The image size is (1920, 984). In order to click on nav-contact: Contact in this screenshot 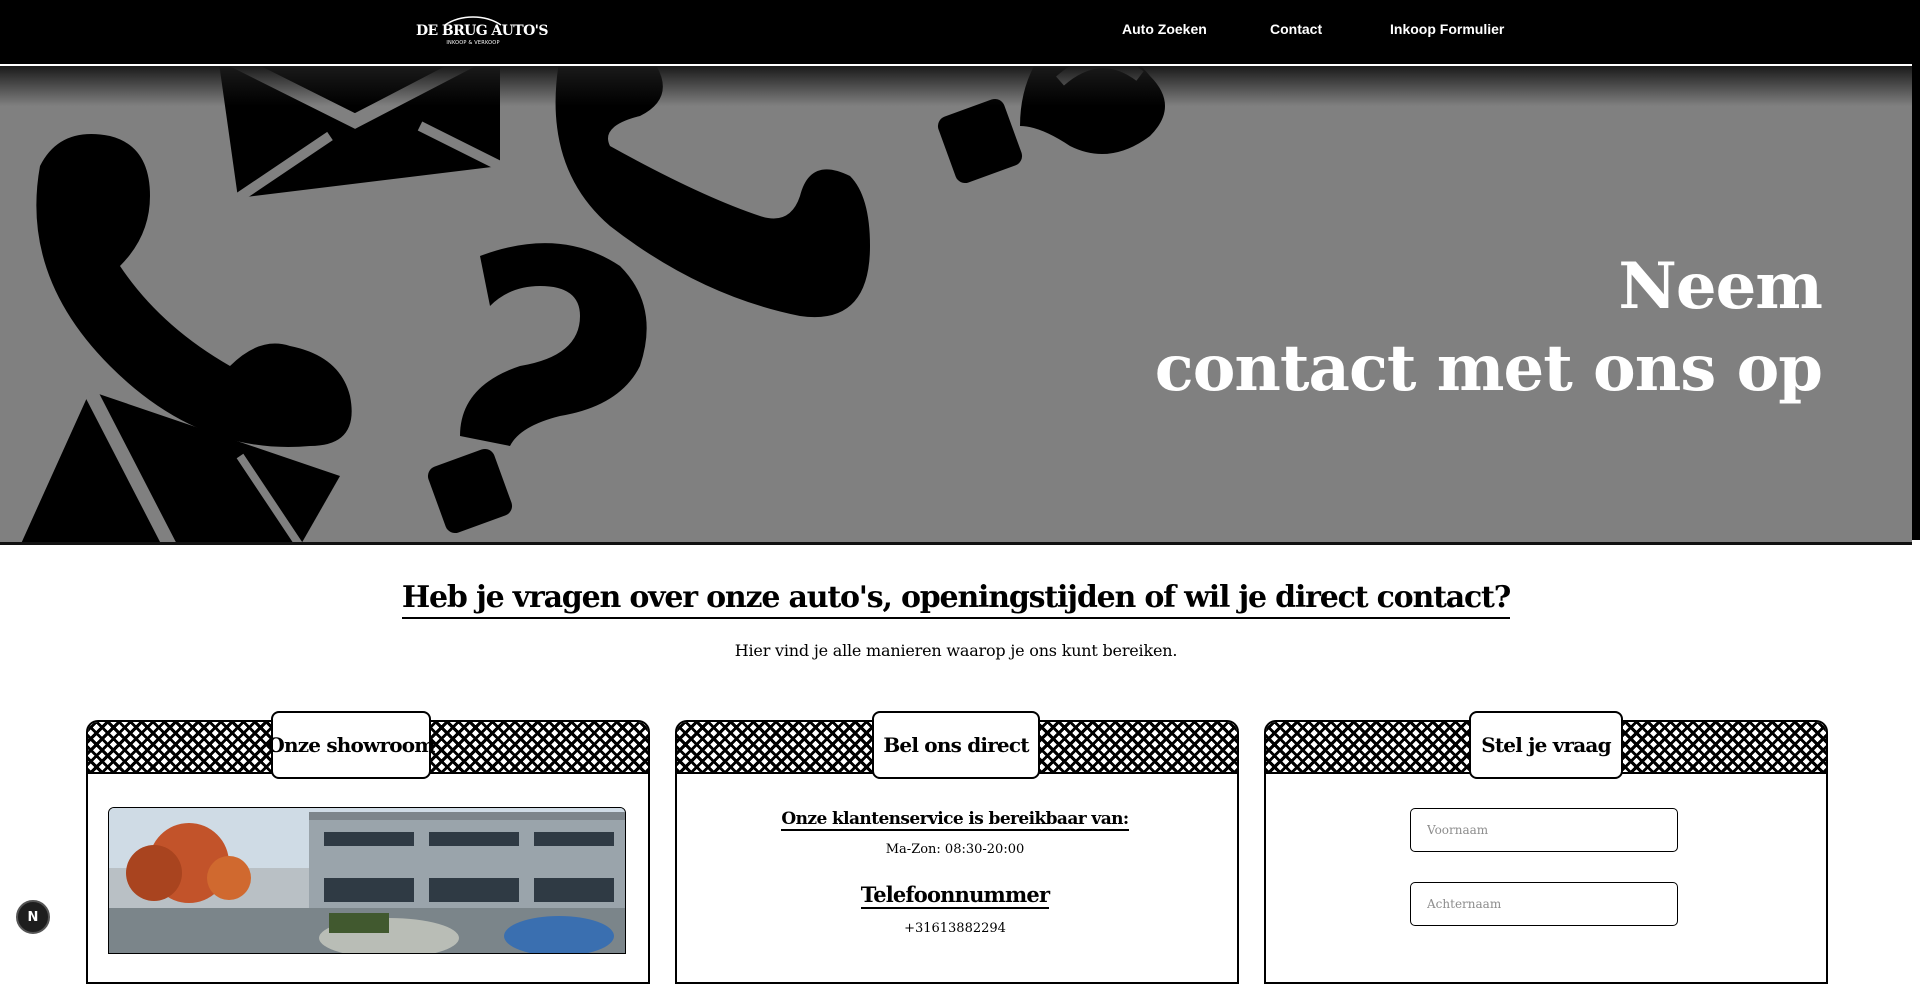, I will do `click(1296, 29)`.